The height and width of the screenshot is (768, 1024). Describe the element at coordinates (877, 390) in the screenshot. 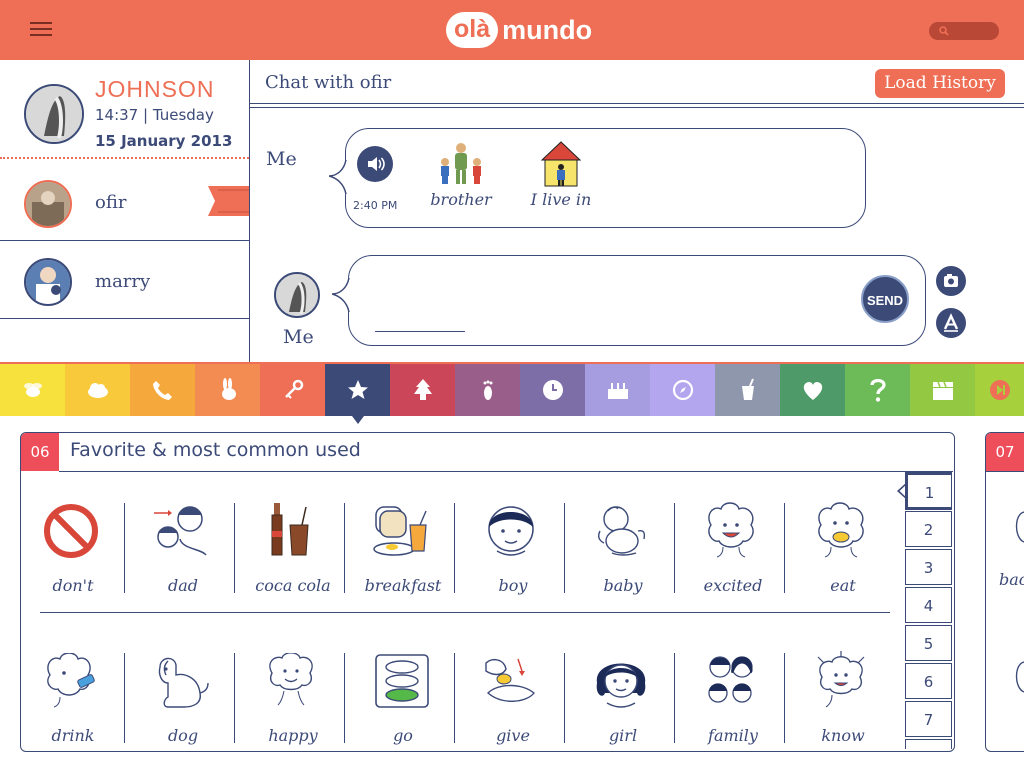

I see `category-questions` at that location.